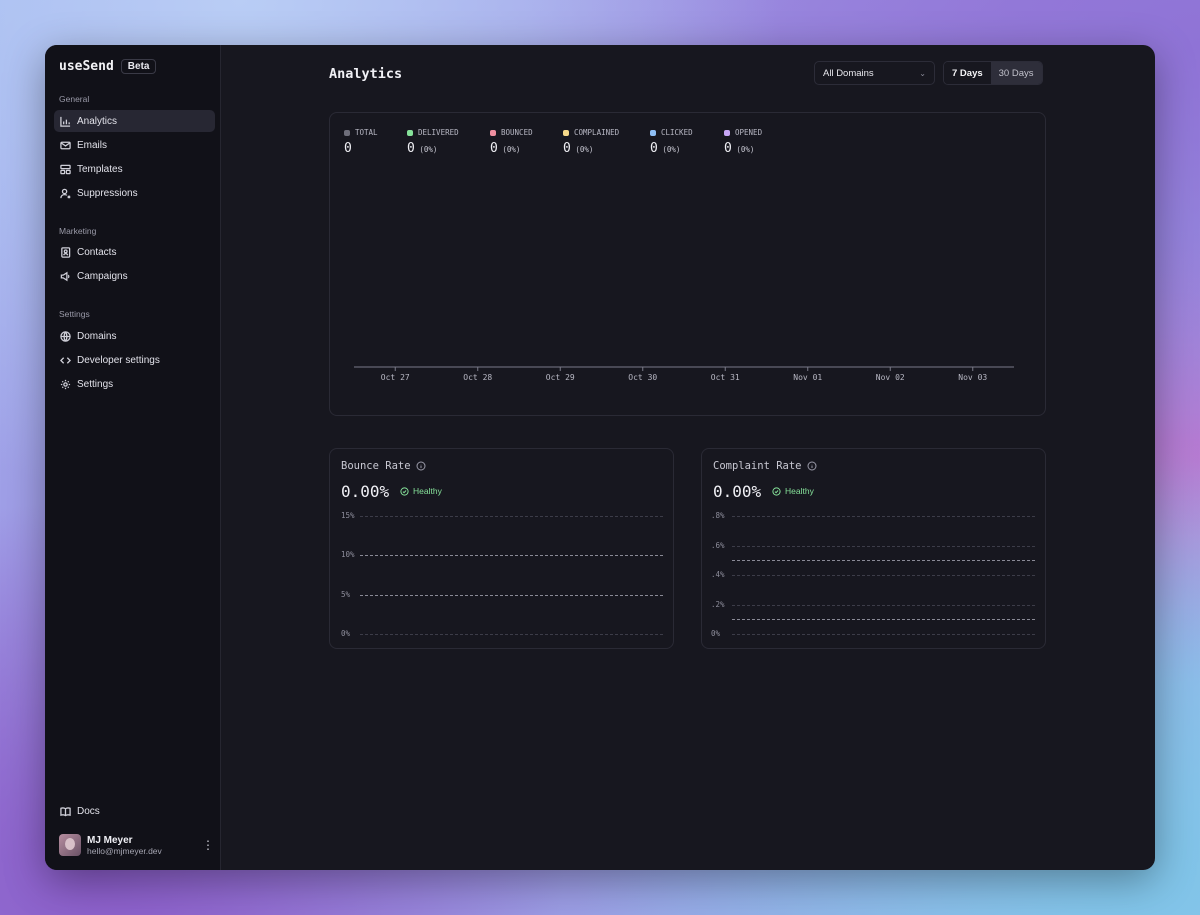 The image size is (1200, 915). What do you see at coordinates (134, 252) in the screenshot?
I see `sidebar-item-contacts: Contacts` at bounding box center [134, 252].